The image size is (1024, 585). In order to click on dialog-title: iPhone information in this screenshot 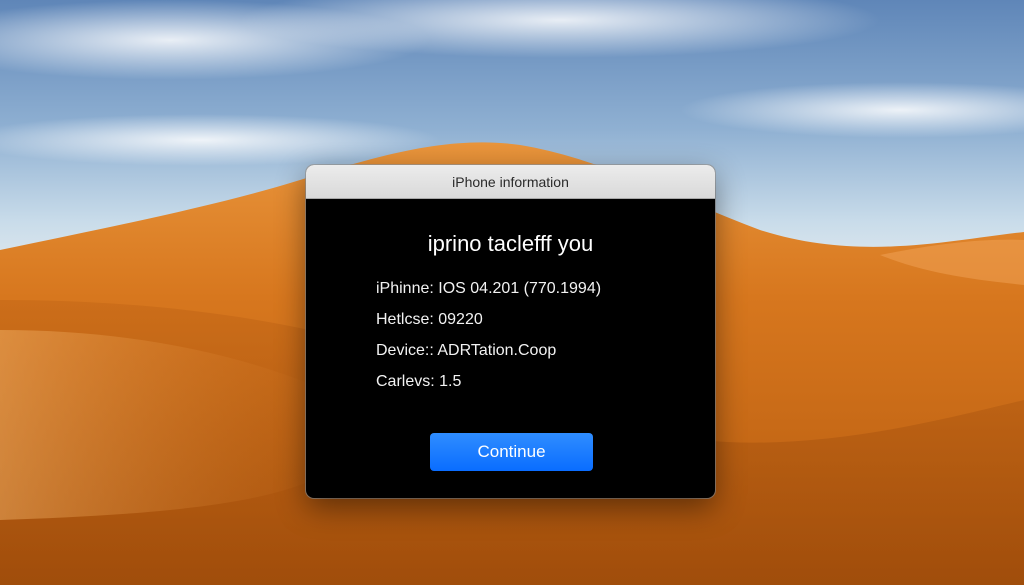, I will do `click(510, 181)`.